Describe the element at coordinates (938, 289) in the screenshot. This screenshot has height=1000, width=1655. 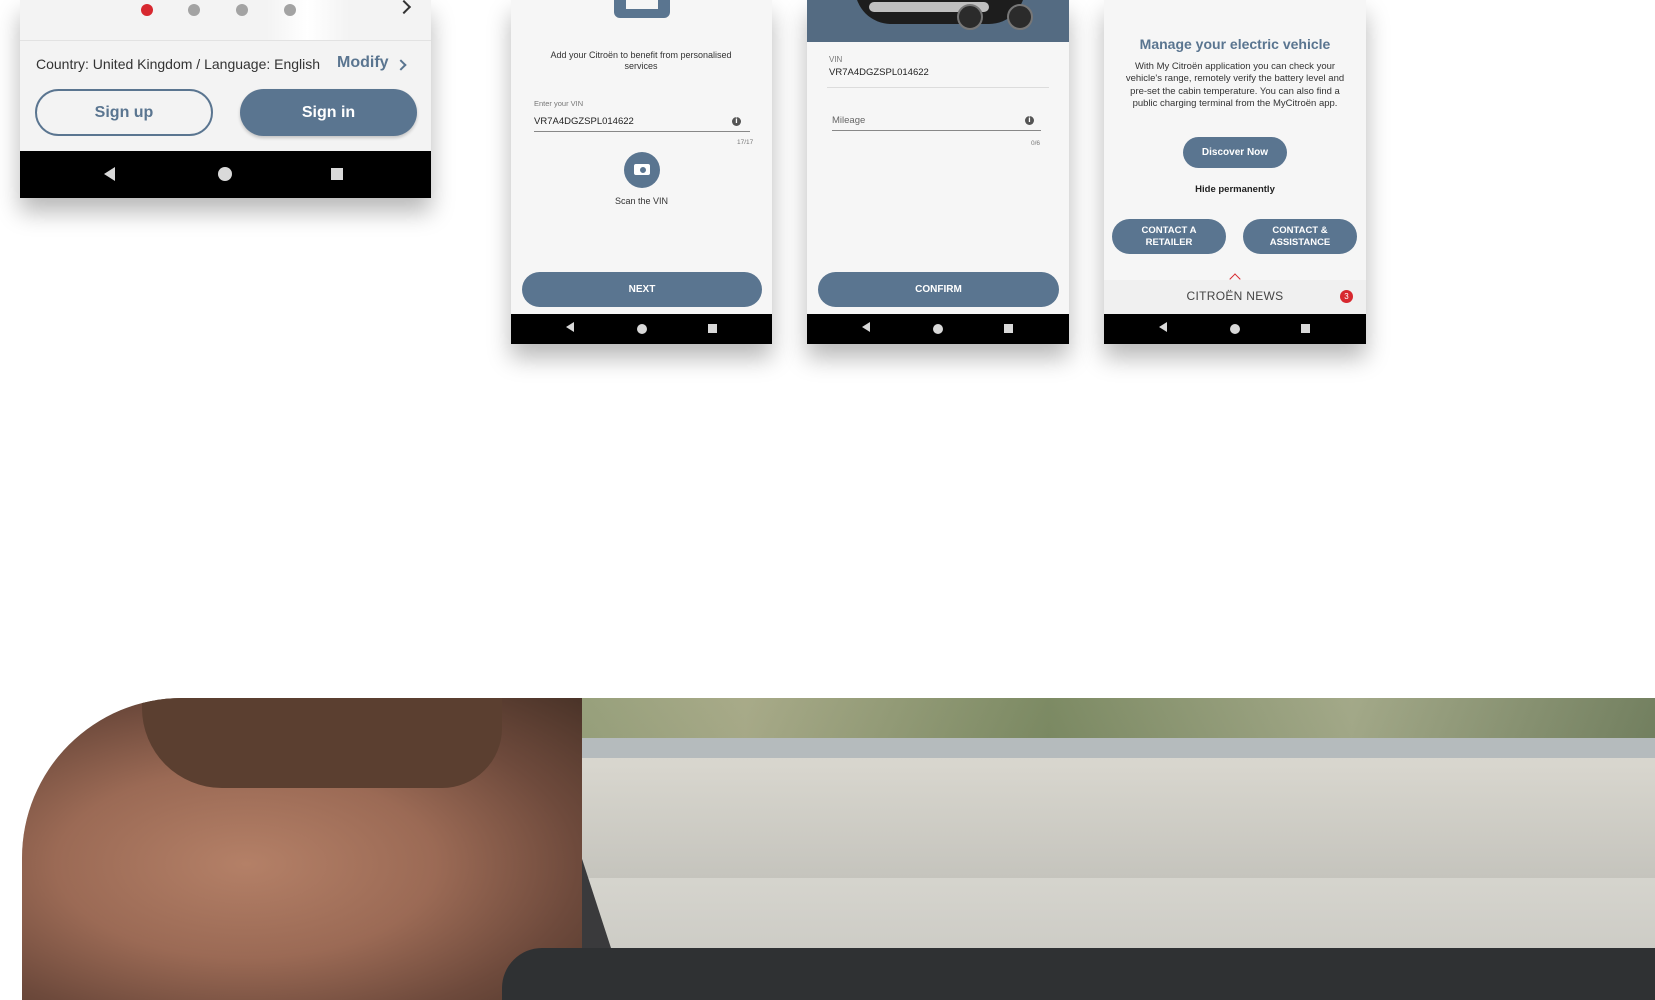
I see `confirm-button: CONFIRM` at that location.